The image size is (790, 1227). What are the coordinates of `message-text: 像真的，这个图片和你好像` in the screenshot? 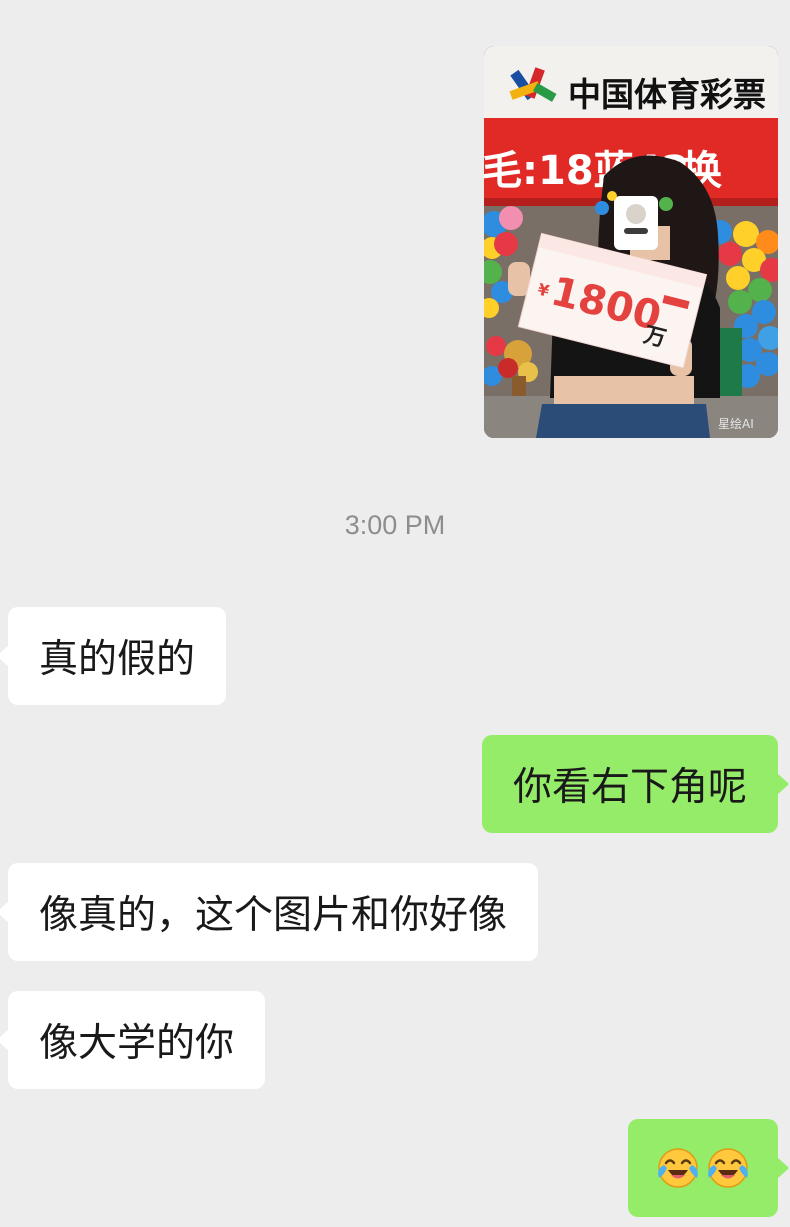 It's located at (273, 915).